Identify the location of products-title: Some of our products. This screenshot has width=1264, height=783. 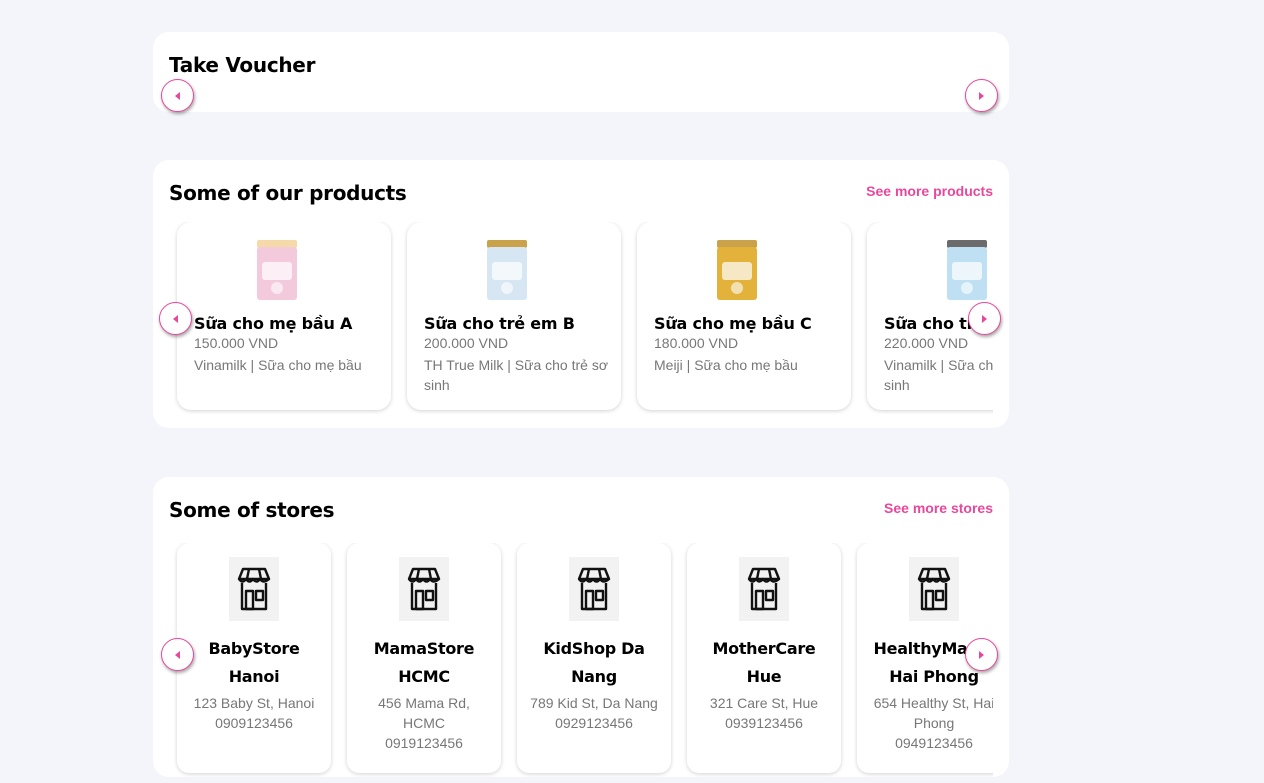
(288, 193).